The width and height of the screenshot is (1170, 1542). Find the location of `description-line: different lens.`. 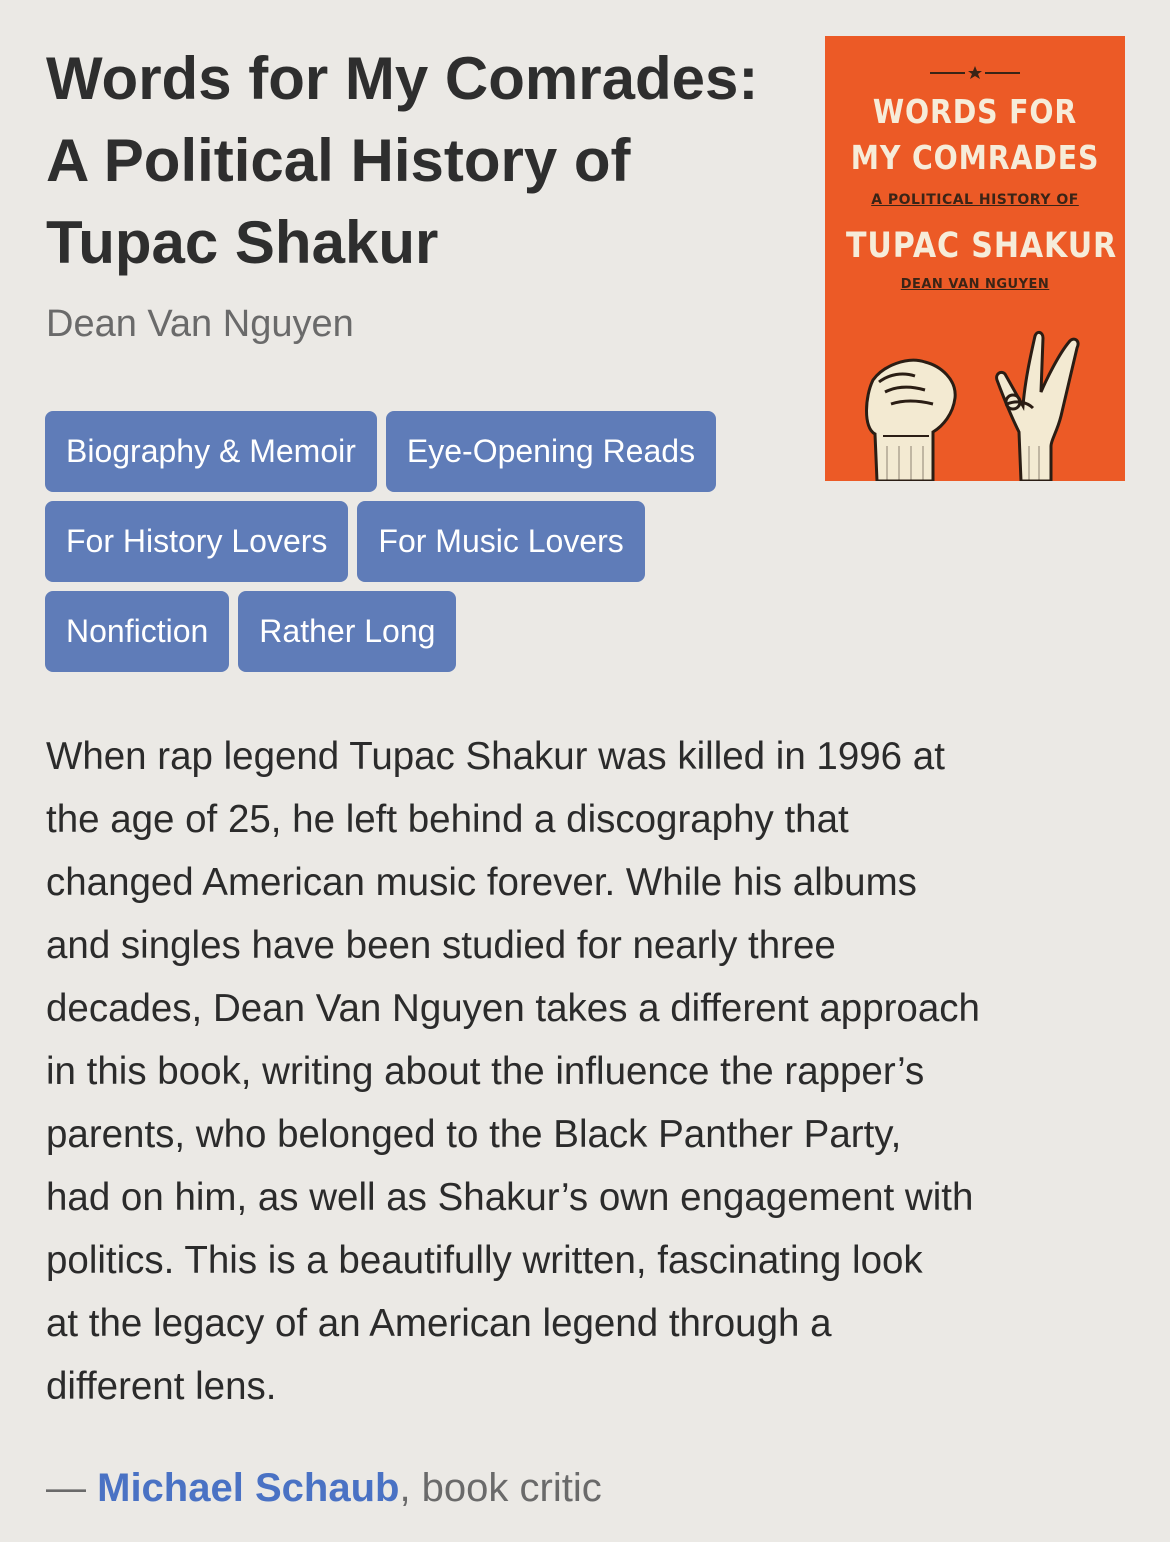

description-line: different lens. is located at coordinates (161, 1386).